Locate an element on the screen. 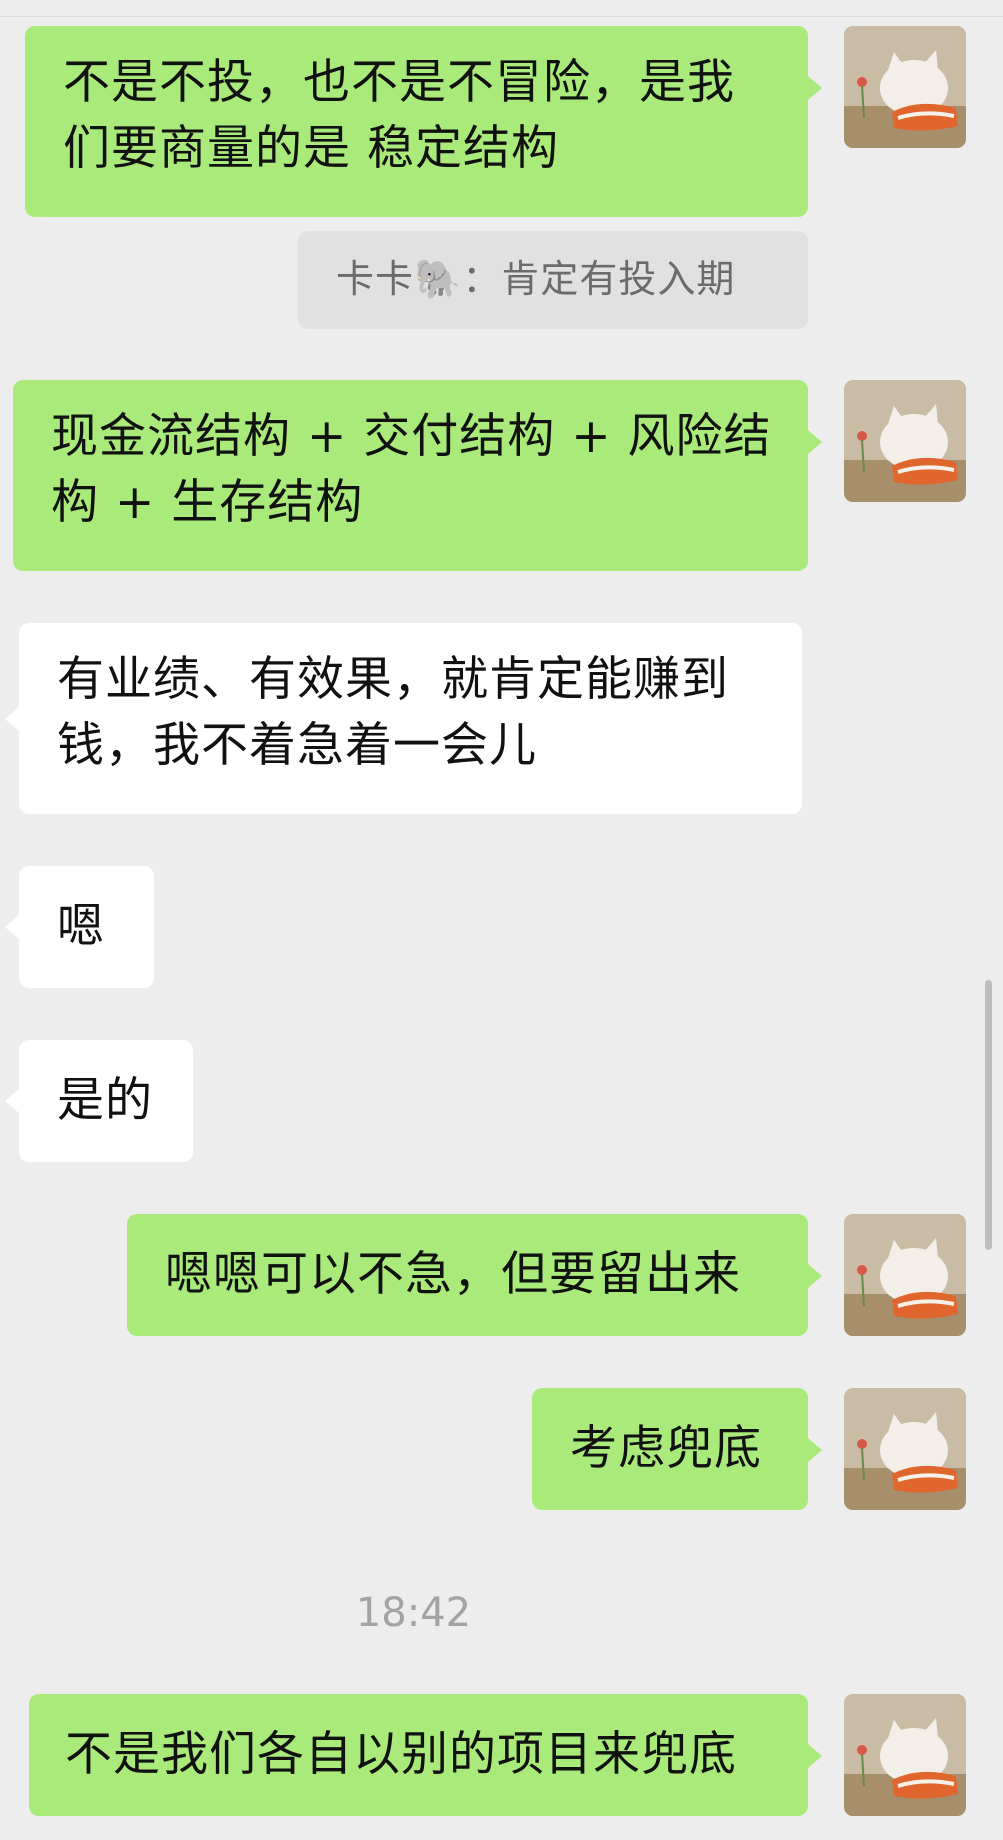 This screenshot has width=1003, height=1840. quoted-message: 卡卡🐘：肯定有投入期 is located at coordinates (553, 280).